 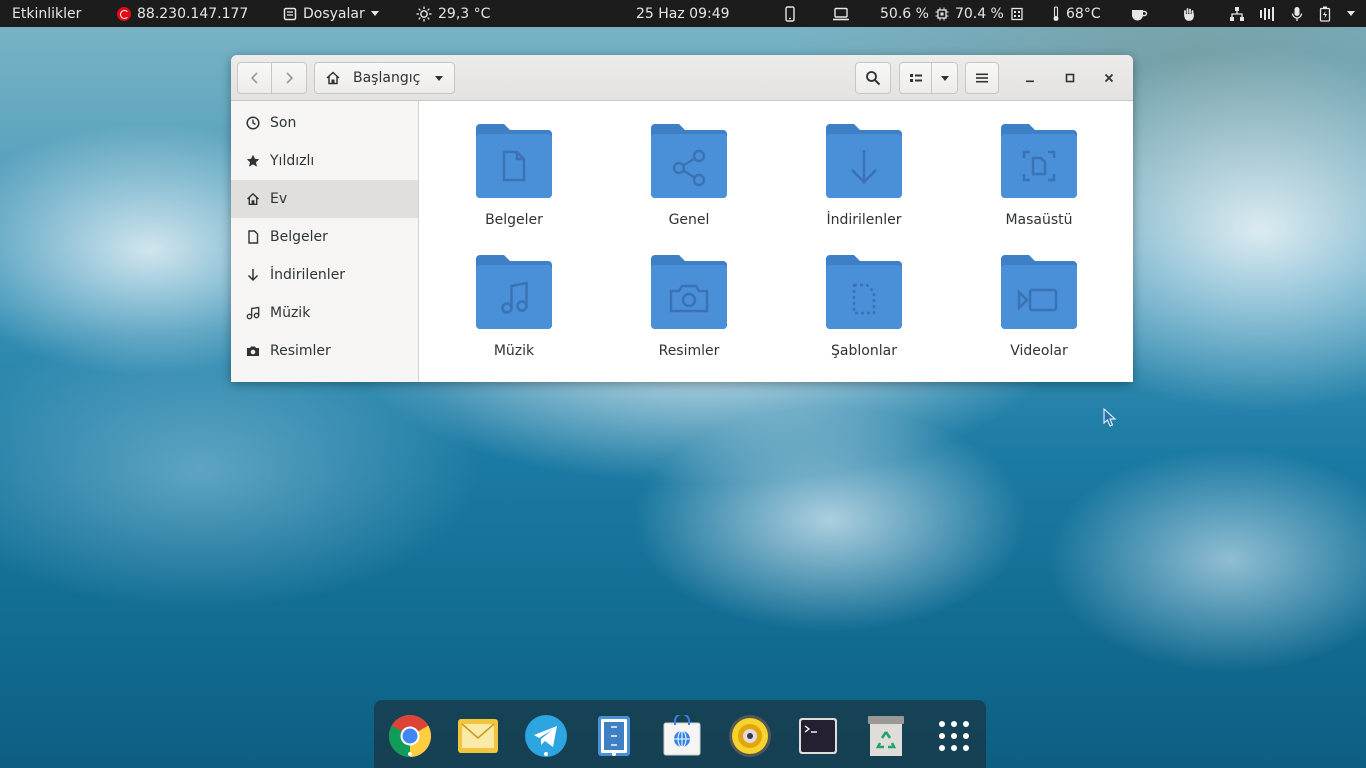 I want to click on minimize-icon, so click(x=1030, y=81).